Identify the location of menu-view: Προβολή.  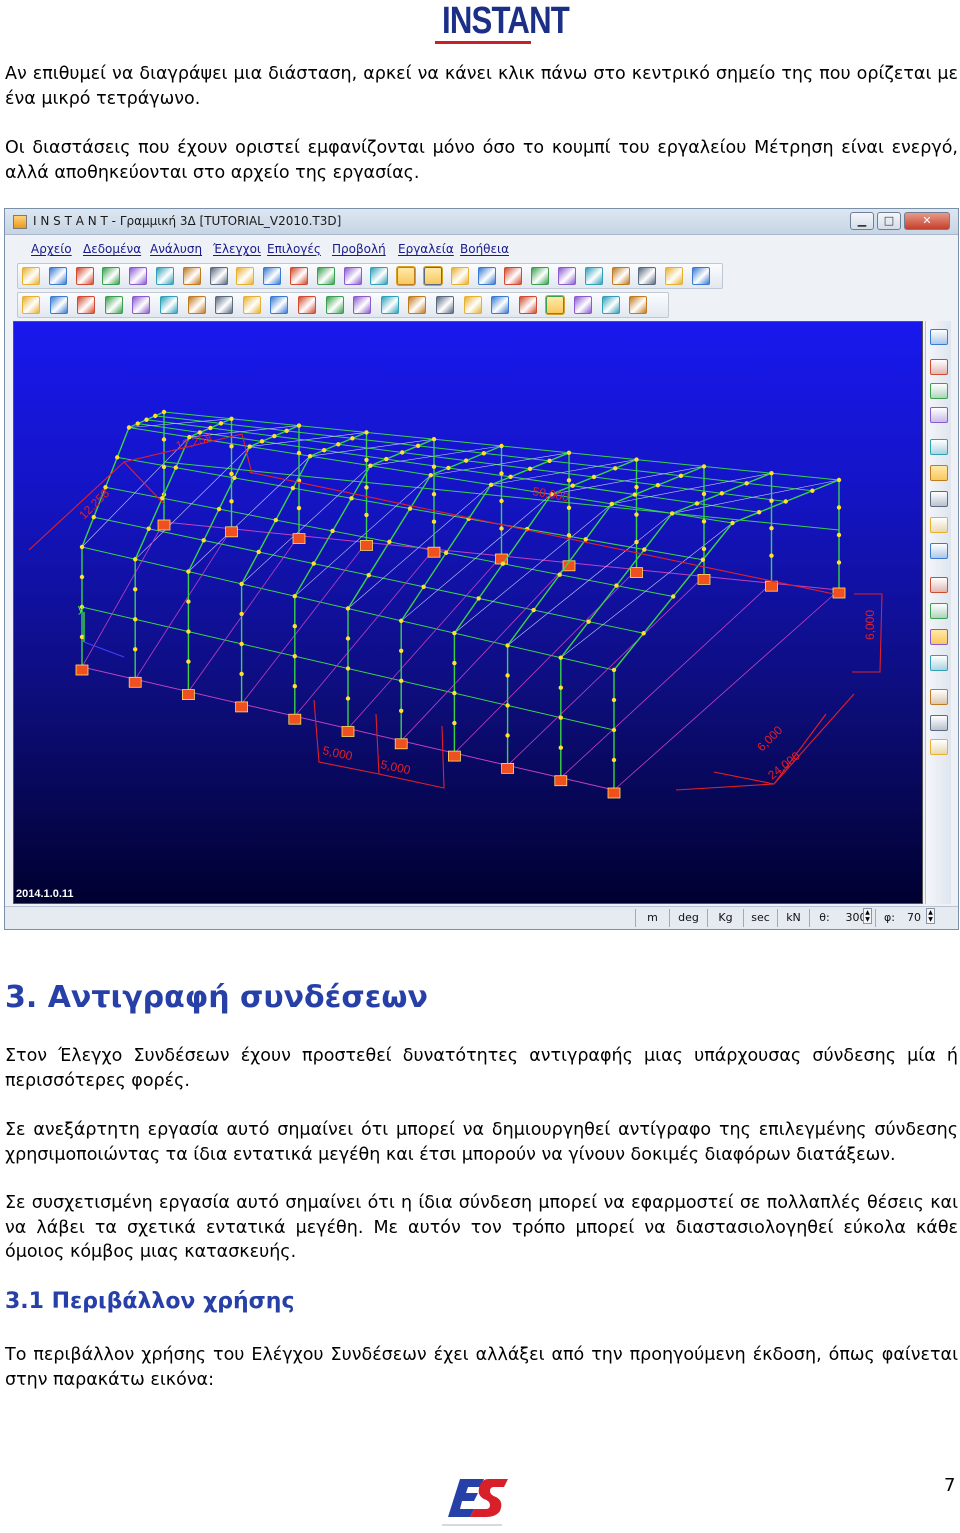
(359, 249).